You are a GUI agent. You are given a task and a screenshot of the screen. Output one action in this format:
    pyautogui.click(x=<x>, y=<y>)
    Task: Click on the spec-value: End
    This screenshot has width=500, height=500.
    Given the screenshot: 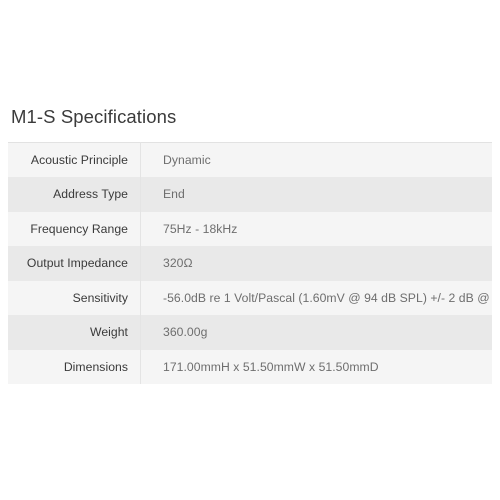 What is the action you would take?
    pyautogui.click(x=316, y=194)
    